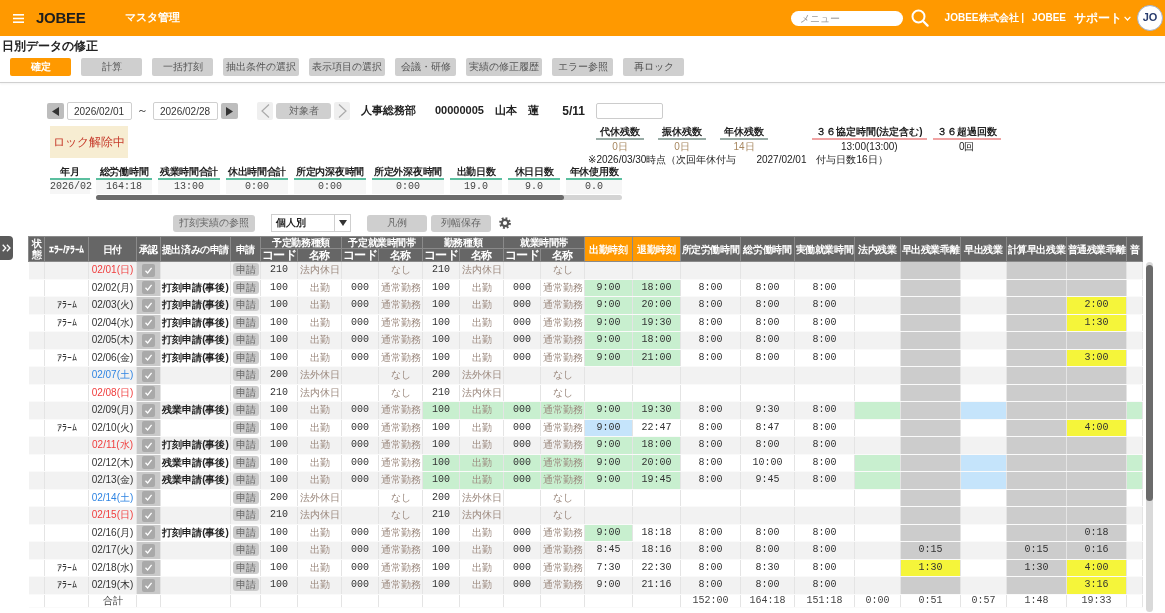 This screenshot has width=1165, height=613. Describe the element at coordinates (710, 249) in the screenshot. I see `column-header: 所定労働時間` at that location.